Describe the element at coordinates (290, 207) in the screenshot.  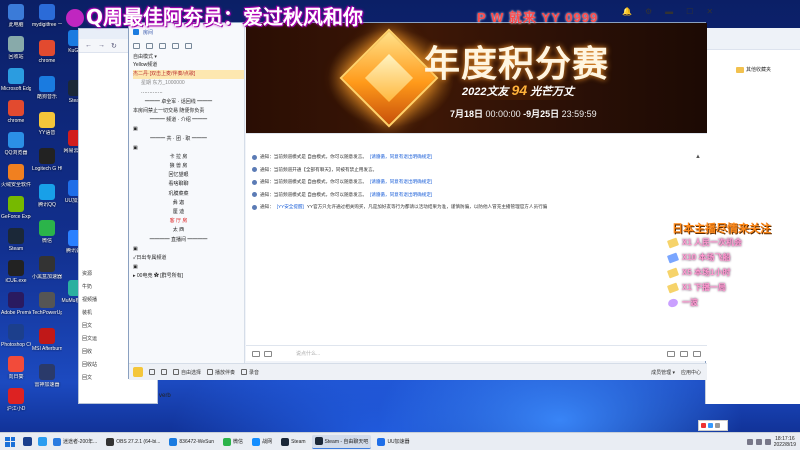
I see `chat-message-highlight: [YY安全提醒]` at that location.